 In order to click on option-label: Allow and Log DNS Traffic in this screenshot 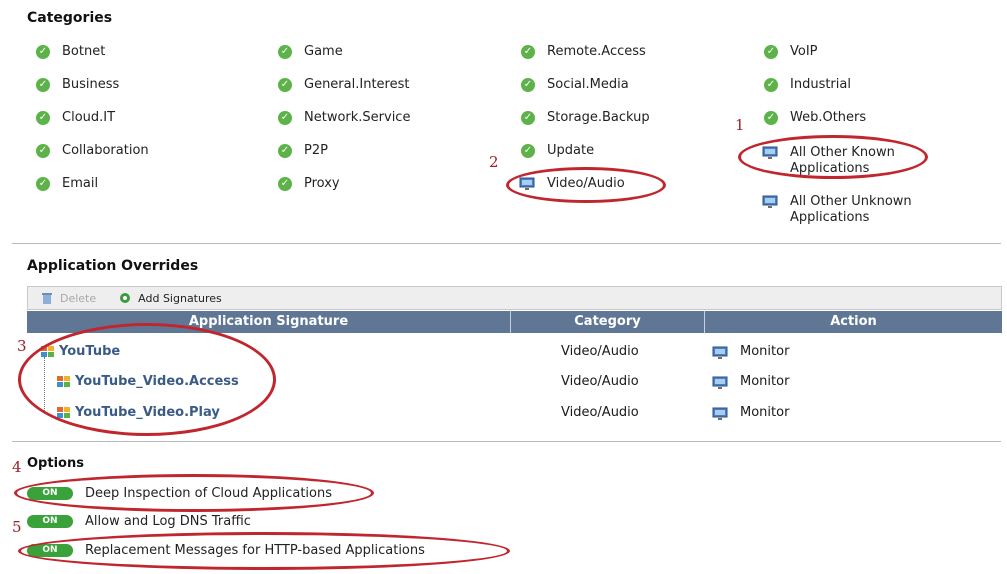, I will do `click(168, 521)`.